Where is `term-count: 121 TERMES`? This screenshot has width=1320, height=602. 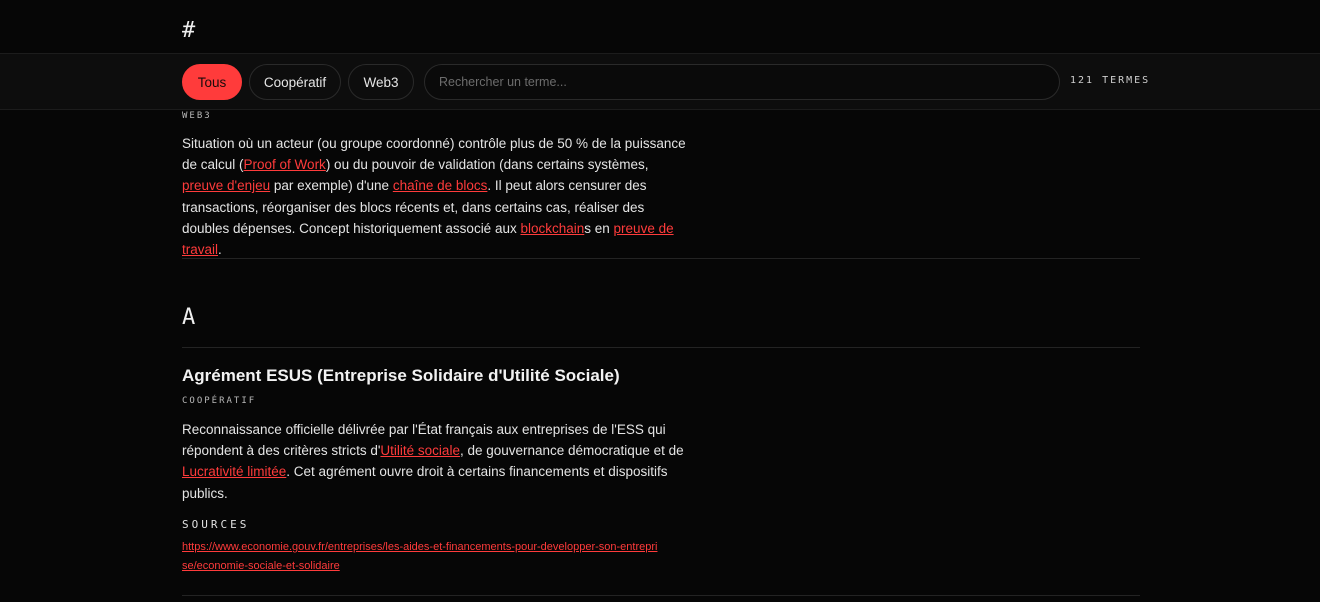 term-count: 121 TERMES is located at coordinates (1110, 80).